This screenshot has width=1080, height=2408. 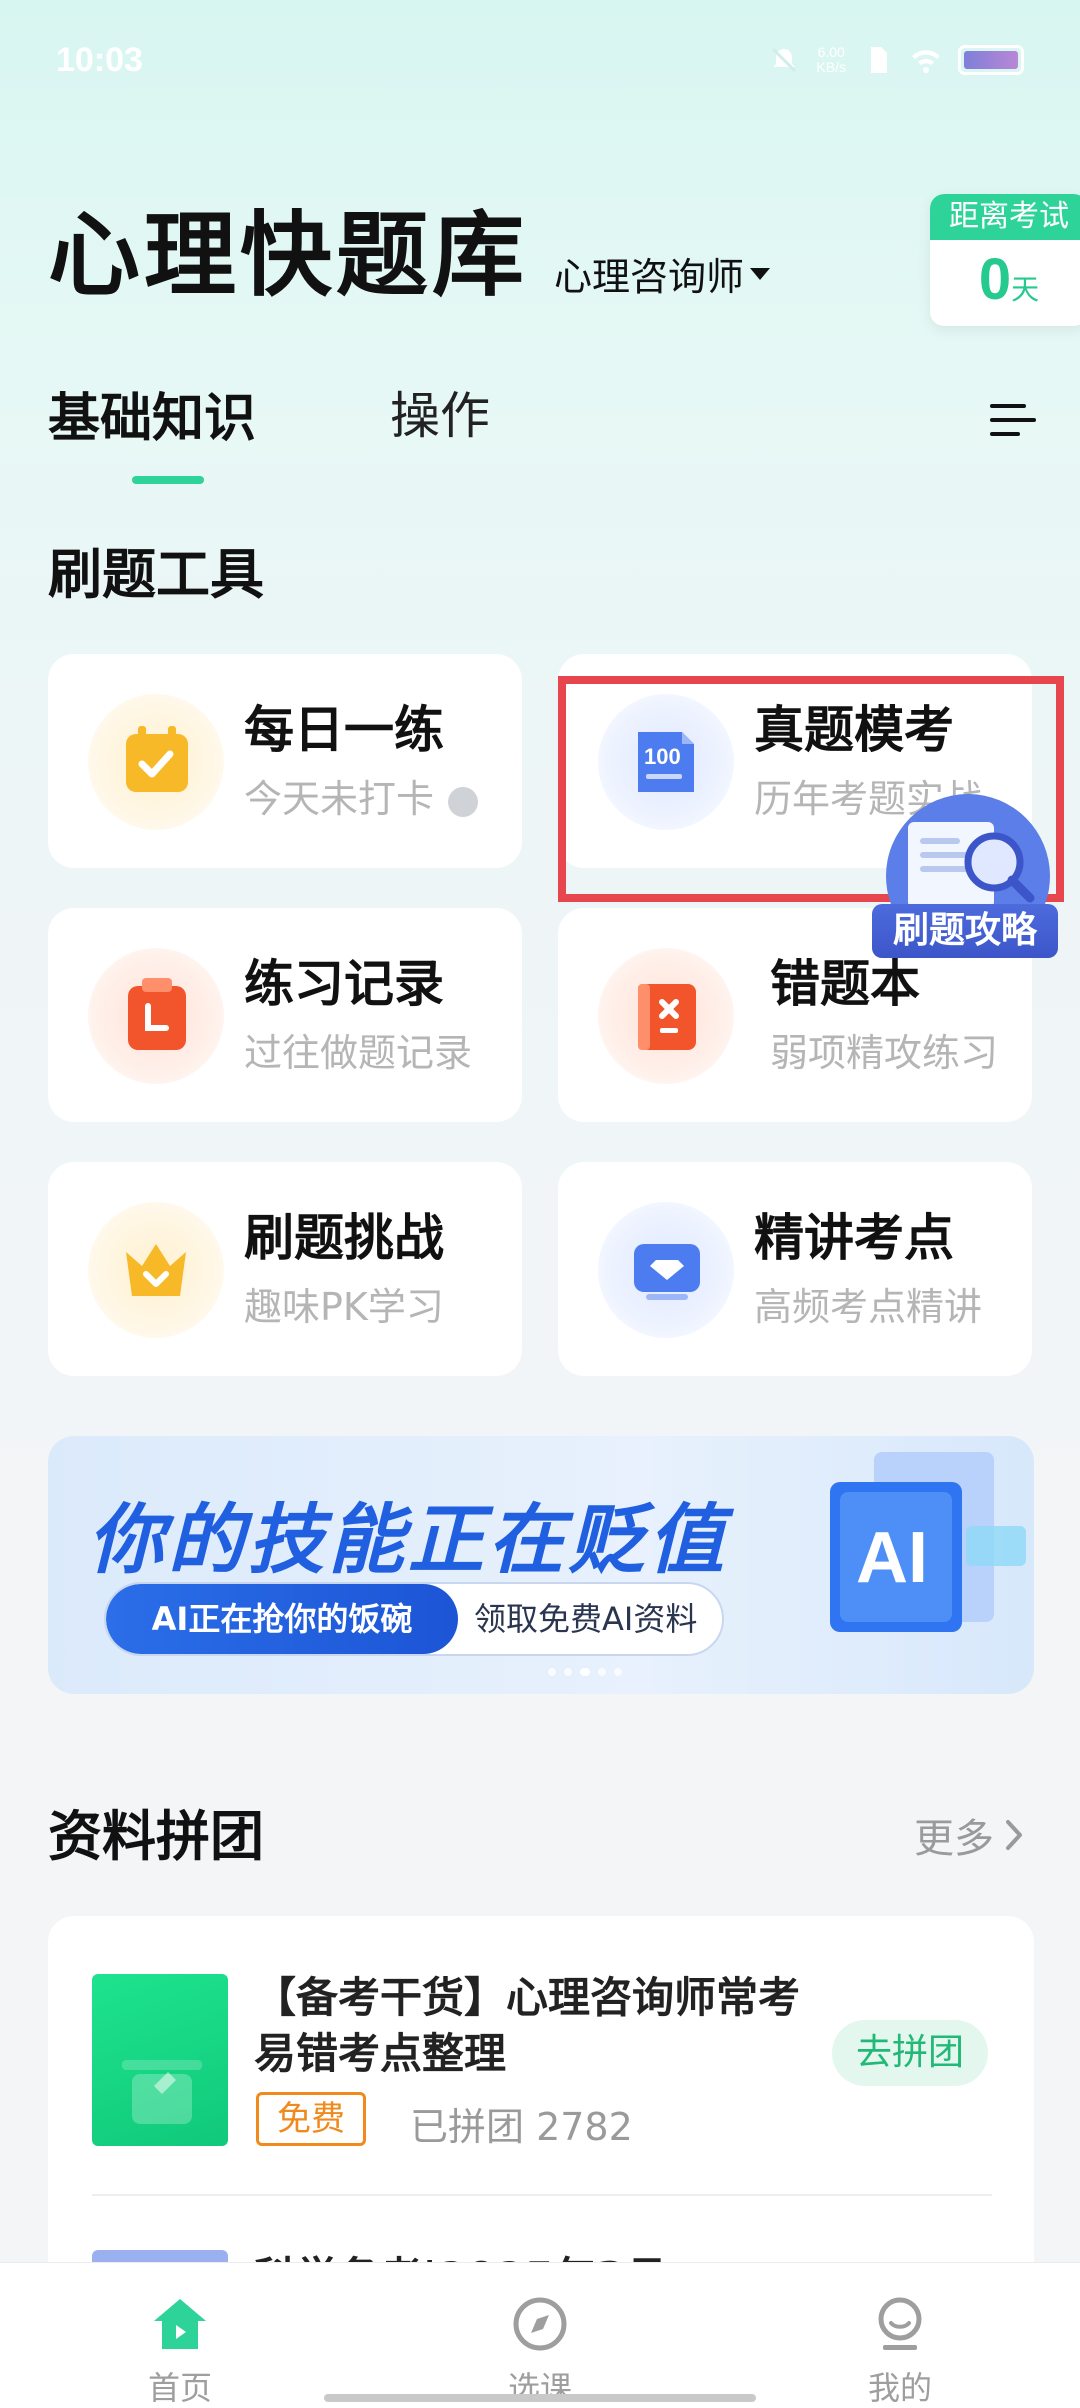 What do you see at coordinates (900, 2323) in the screenshot?
I see `profile-icon` at bounding box center [900, 2323].